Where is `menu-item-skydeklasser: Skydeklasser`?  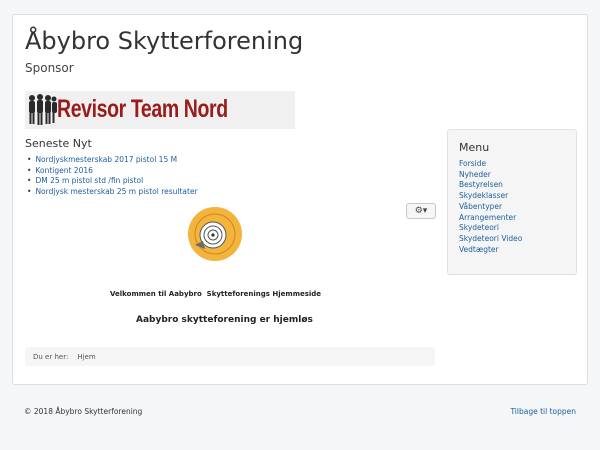 menu-item-skydeklasser: Skydeklasser is located at coordinates (490, 196).